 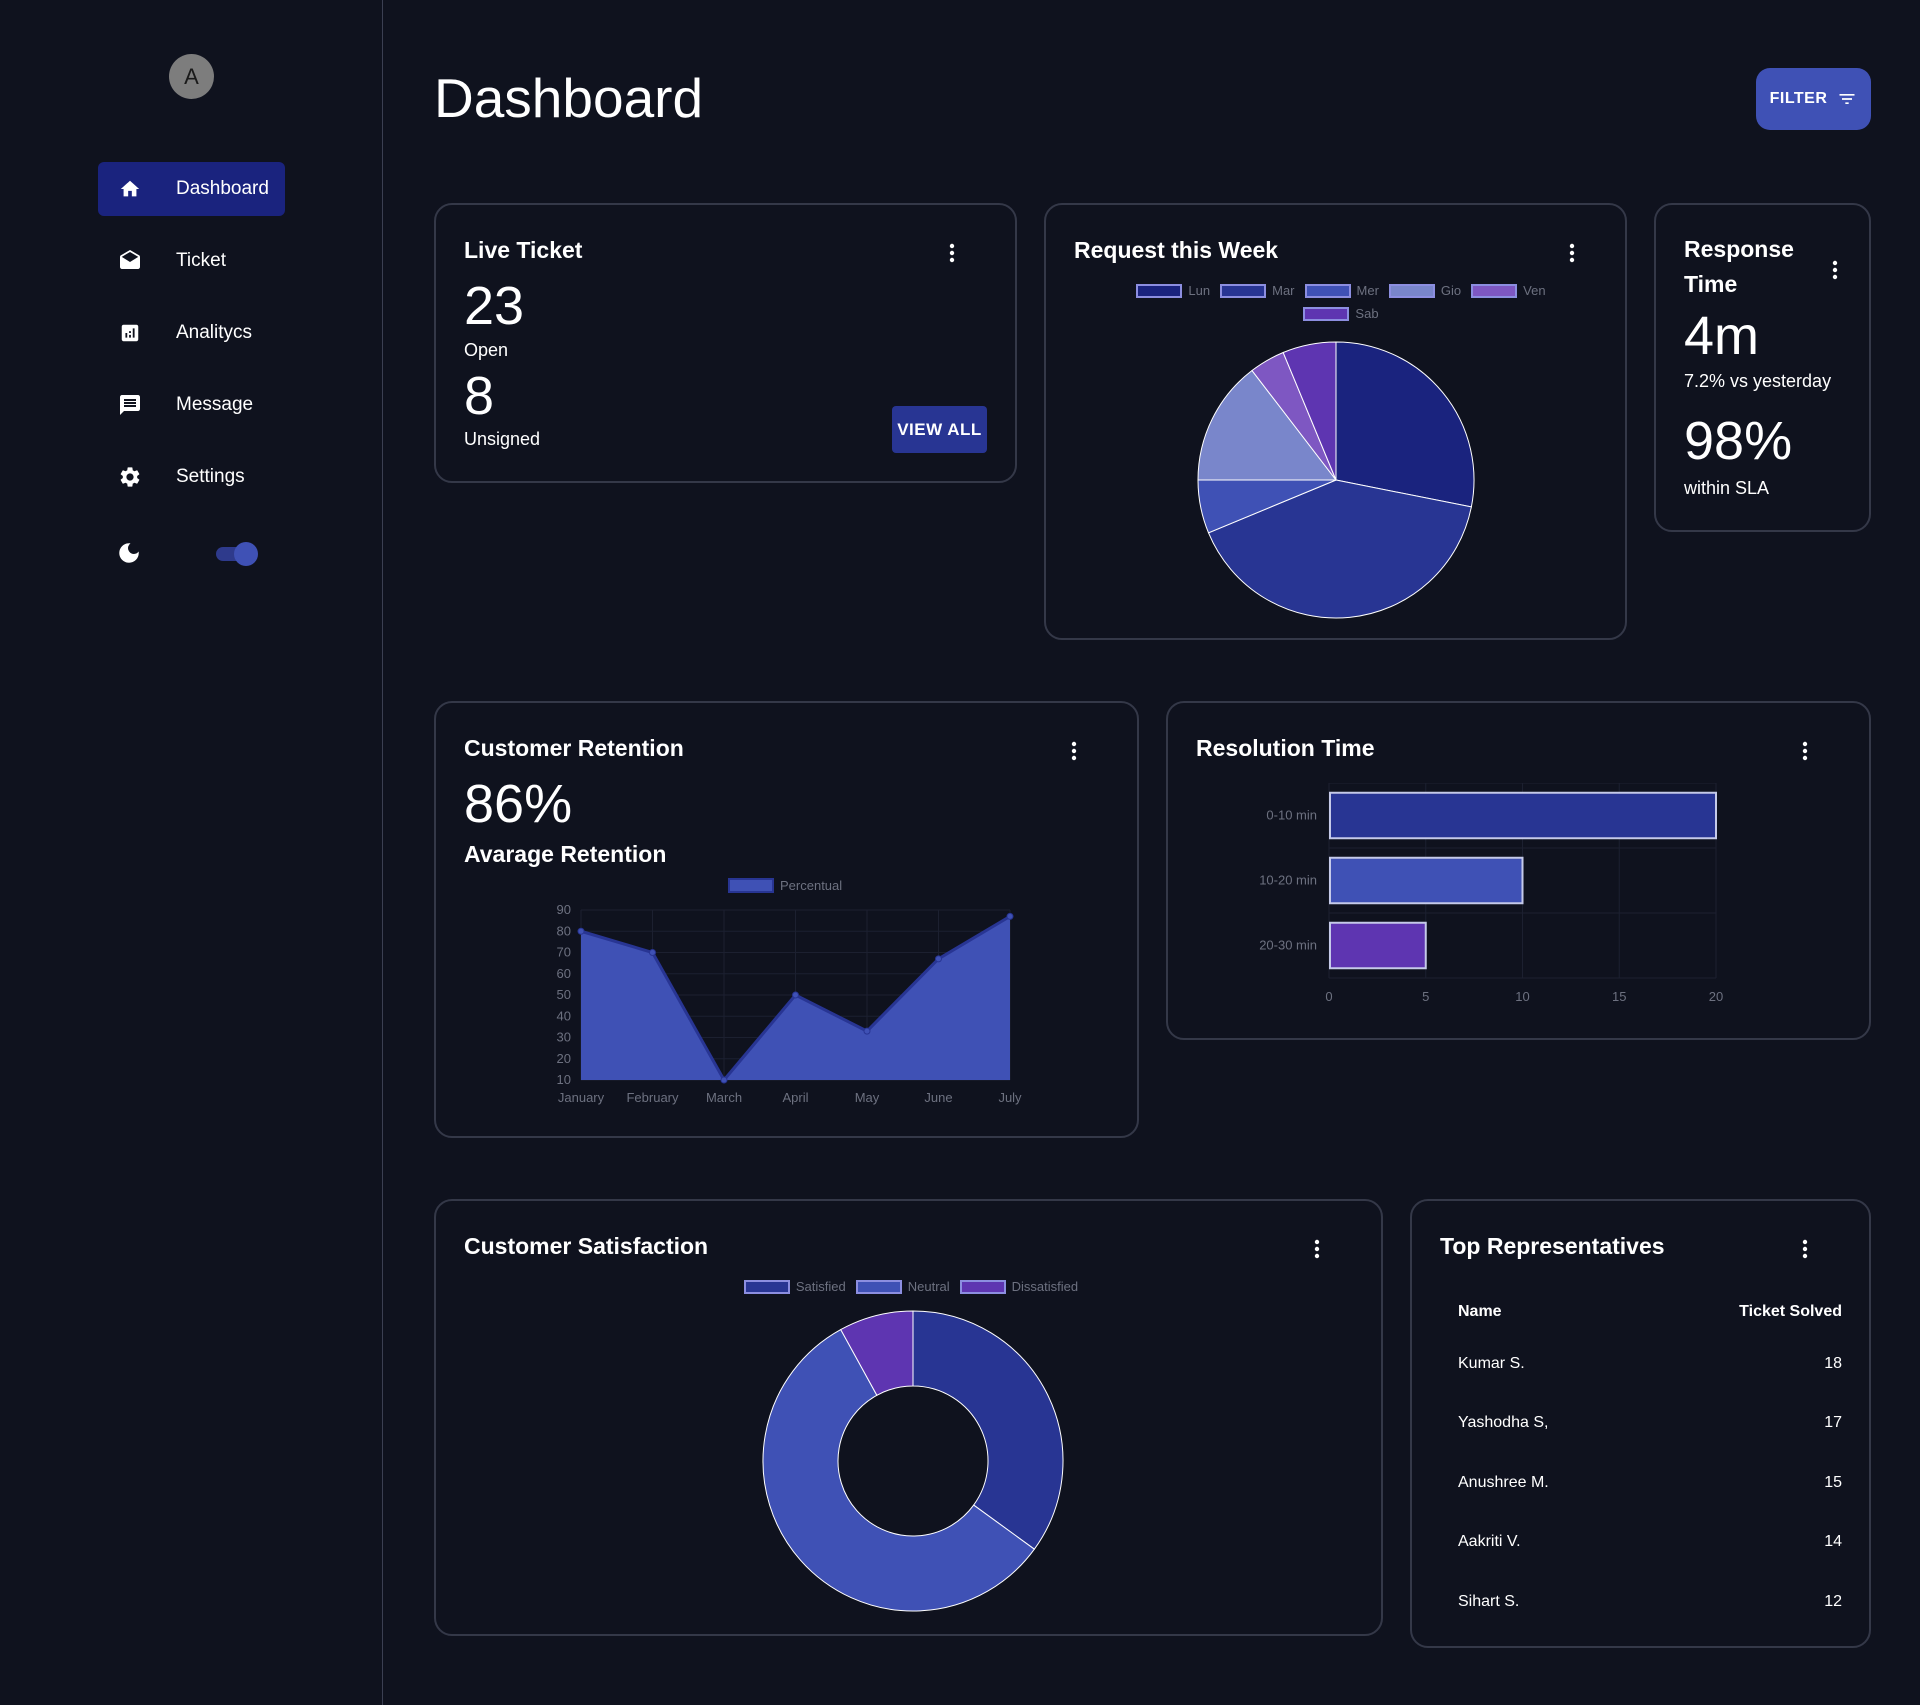 I want to click on card-title: Customer Satisfaction, so click(x=586, y=1246).